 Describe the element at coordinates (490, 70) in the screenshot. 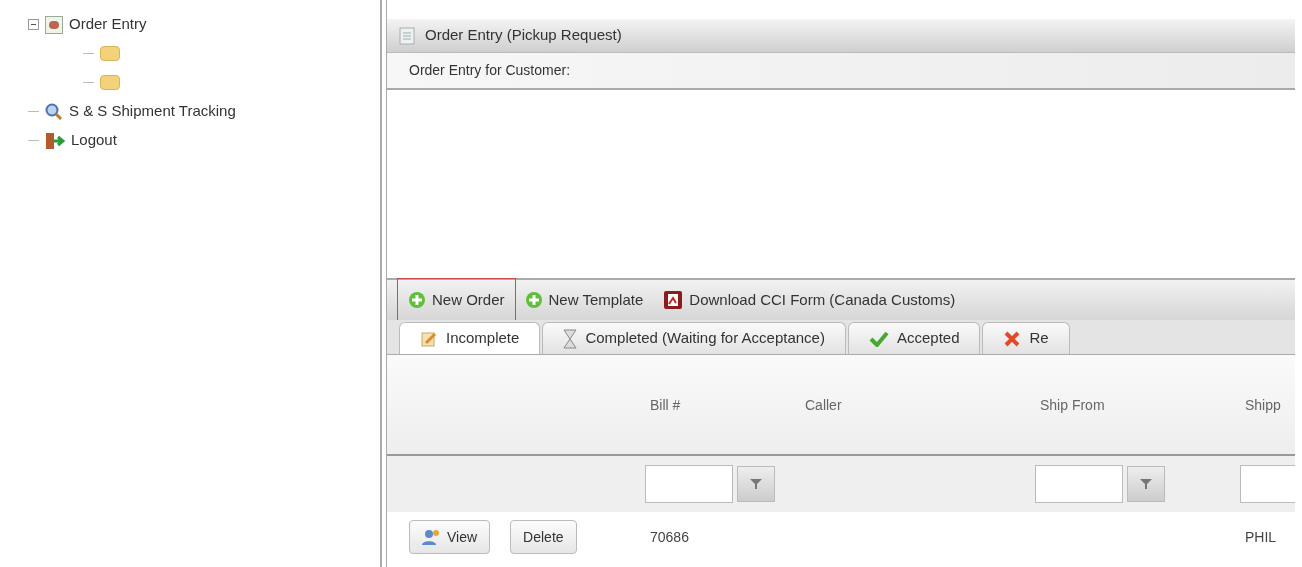

I see `subheader-text: Order Entry for Customer:` at that location.